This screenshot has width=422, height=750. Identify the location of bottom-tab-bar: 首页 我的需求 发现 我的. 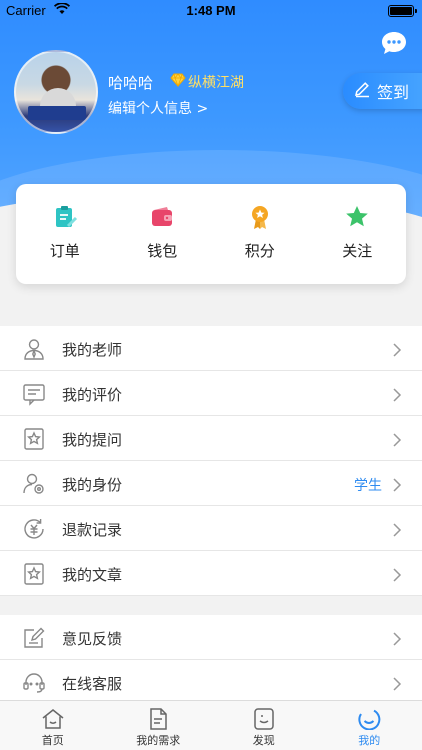
(211, 725).